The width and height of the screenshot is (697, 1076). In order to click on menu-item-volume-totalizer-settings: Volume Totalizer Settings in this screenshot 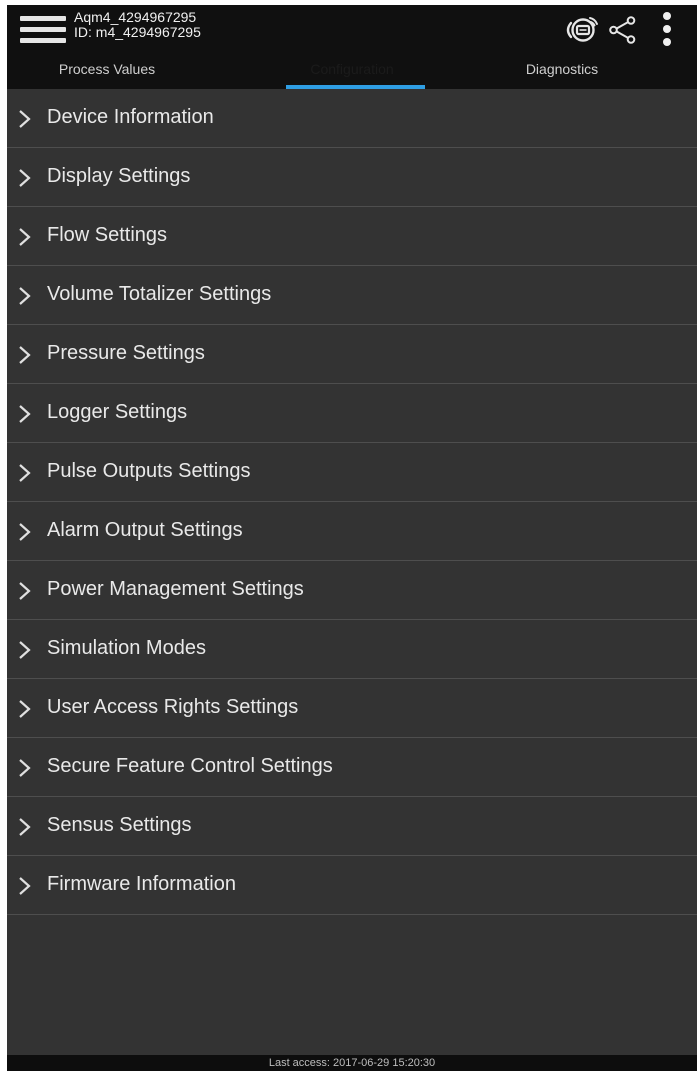, I will do `click(352, 295)`.